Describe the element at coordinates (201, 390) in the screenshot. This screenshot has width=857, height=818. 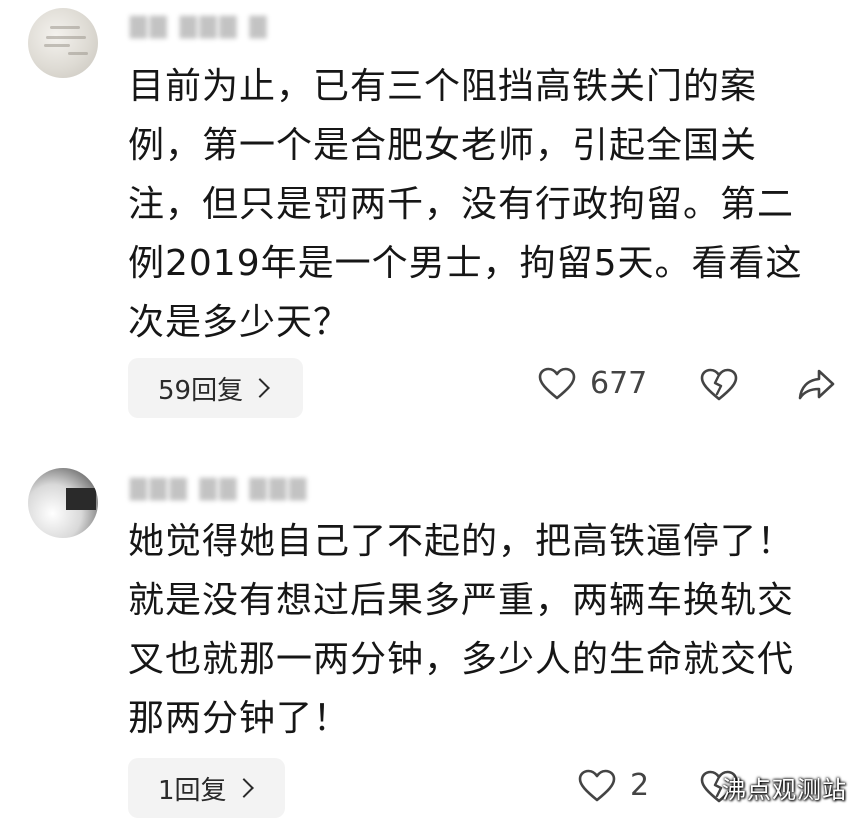
I see `replies-label: 59回复` at that location.